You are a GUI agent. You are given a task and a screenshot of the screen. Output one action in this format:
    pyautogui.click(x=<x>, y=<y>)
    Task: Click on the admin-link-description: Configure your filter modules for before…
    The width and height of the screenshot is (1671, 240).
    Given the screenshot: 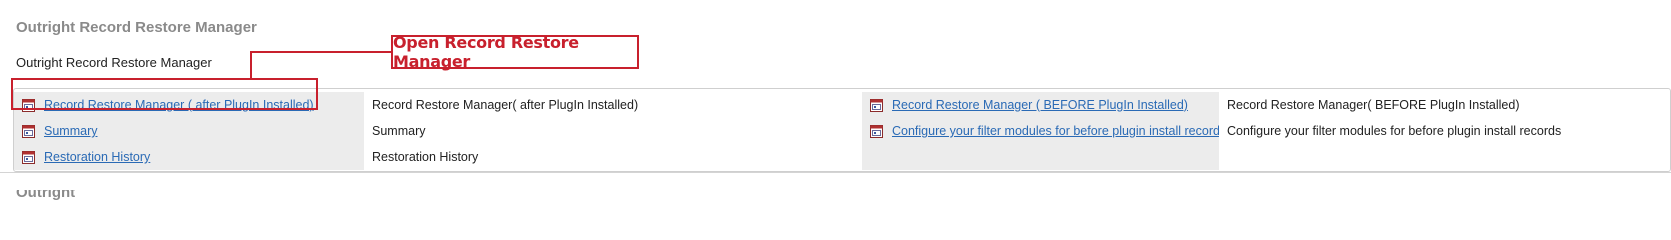 What is the action you would take?
    pyautogui.click(x=1394, y=131)
    